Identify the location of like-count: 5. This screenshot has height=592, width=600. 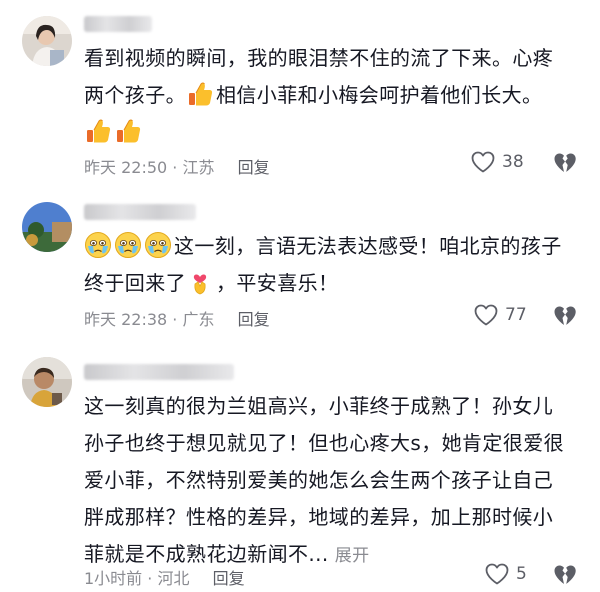
(521, 574).